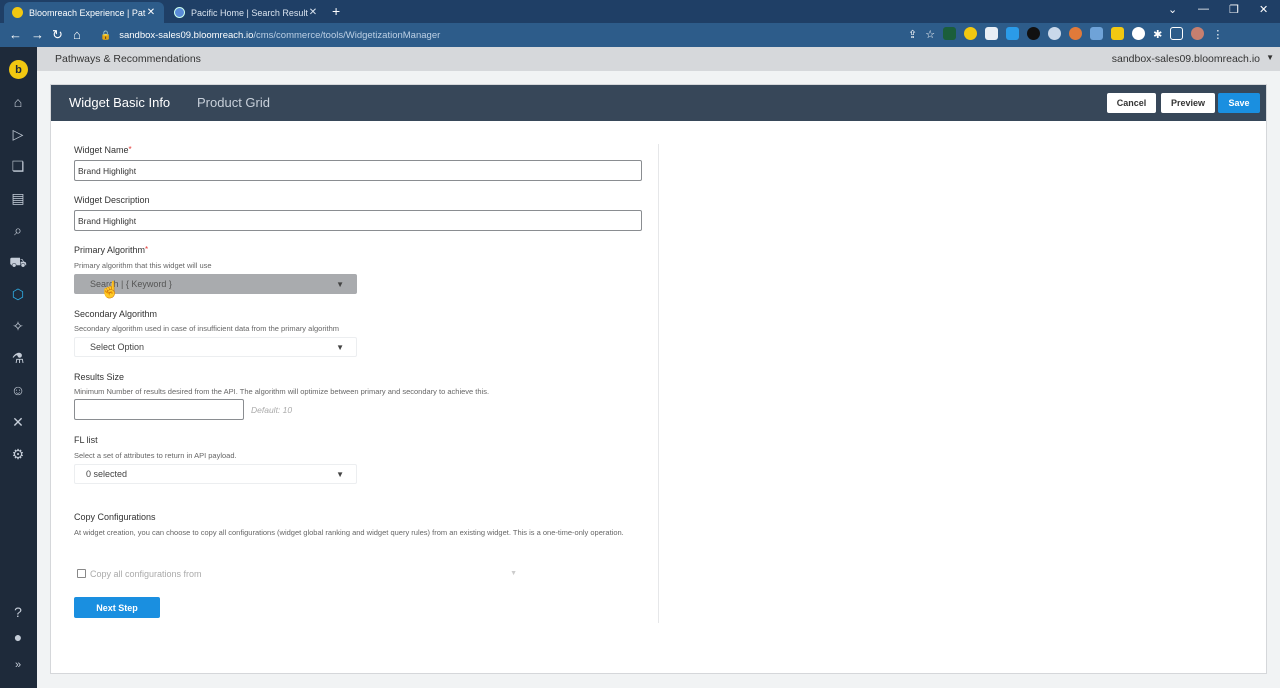 This screenshot has width=1280, height=688. What do you see at coordinates (347, 35) in the screenshot?
I see `url-path: /cms/commerce/tools/WidgetizationManager` at bounding box center [347, 35].